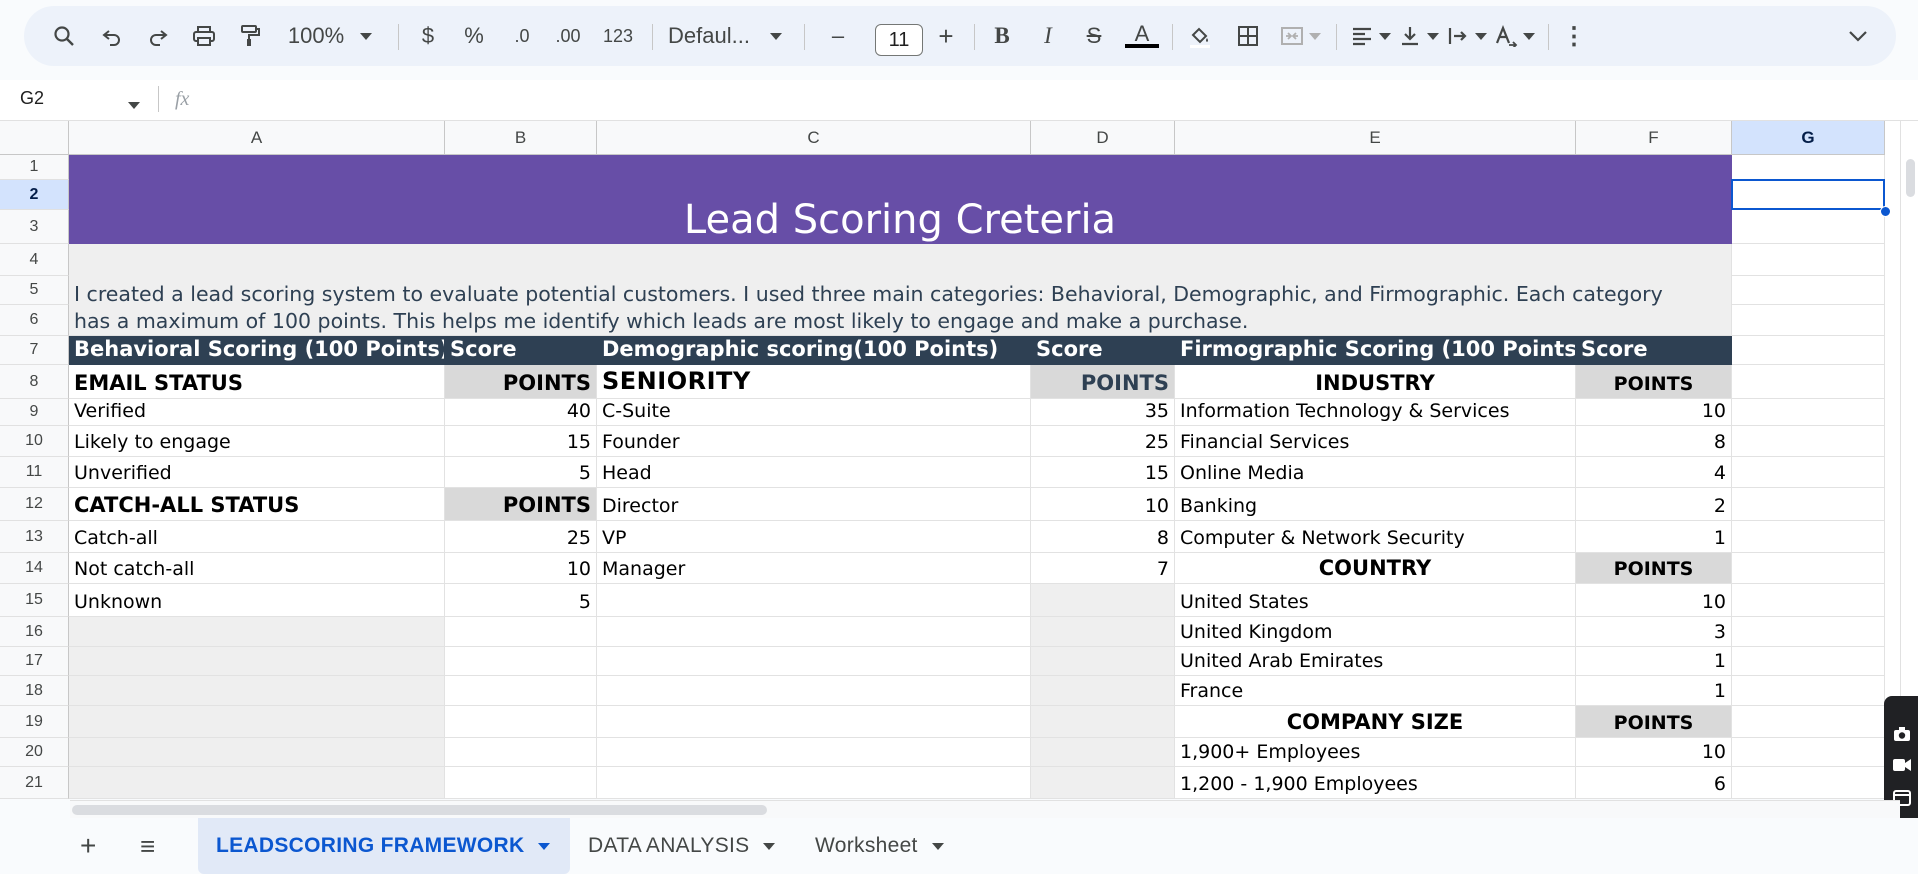 Image resolution: width=1918 pixels, height=874 pixels. Describe the element at coordinates (34, 568) in the screenshot. I see `row-header-14: 14` at that location.